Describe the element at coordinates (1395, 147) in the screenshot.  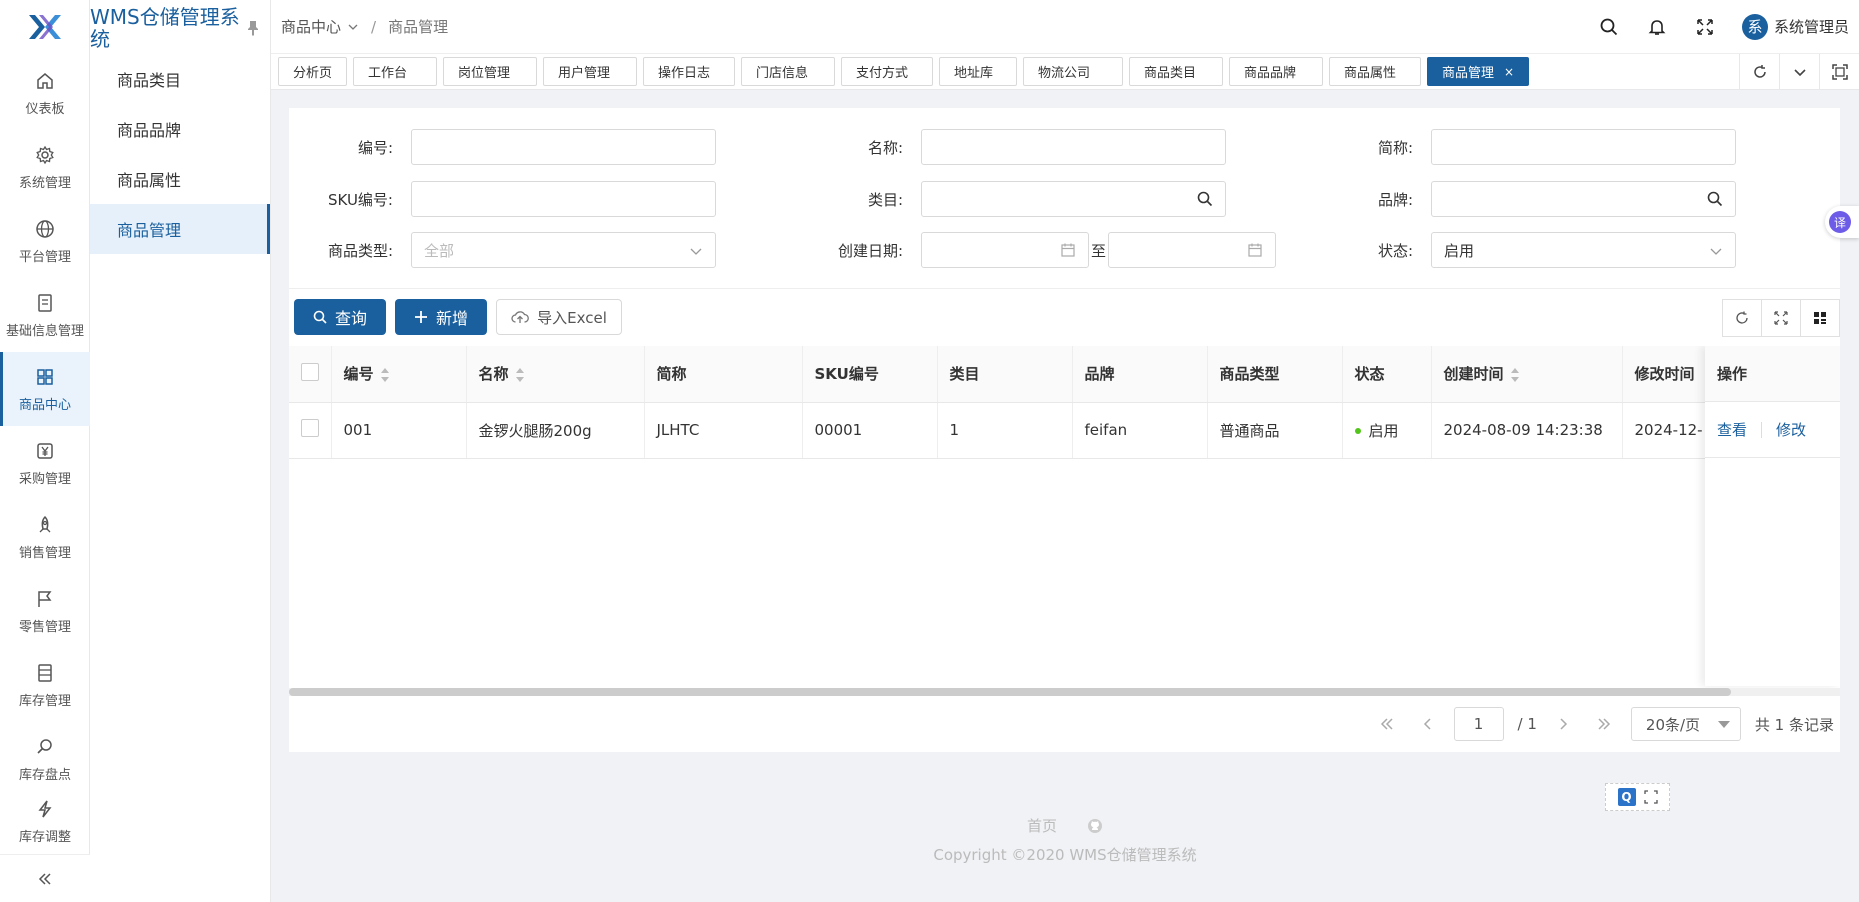
I see `short-name-label: 简称:` at that location.